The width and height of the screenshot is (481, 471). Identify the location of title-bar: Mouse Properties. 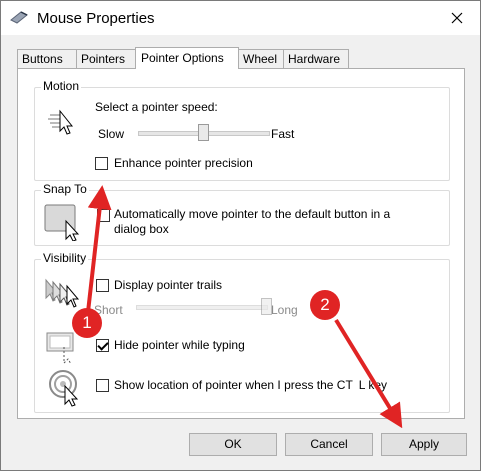
(240, 18).